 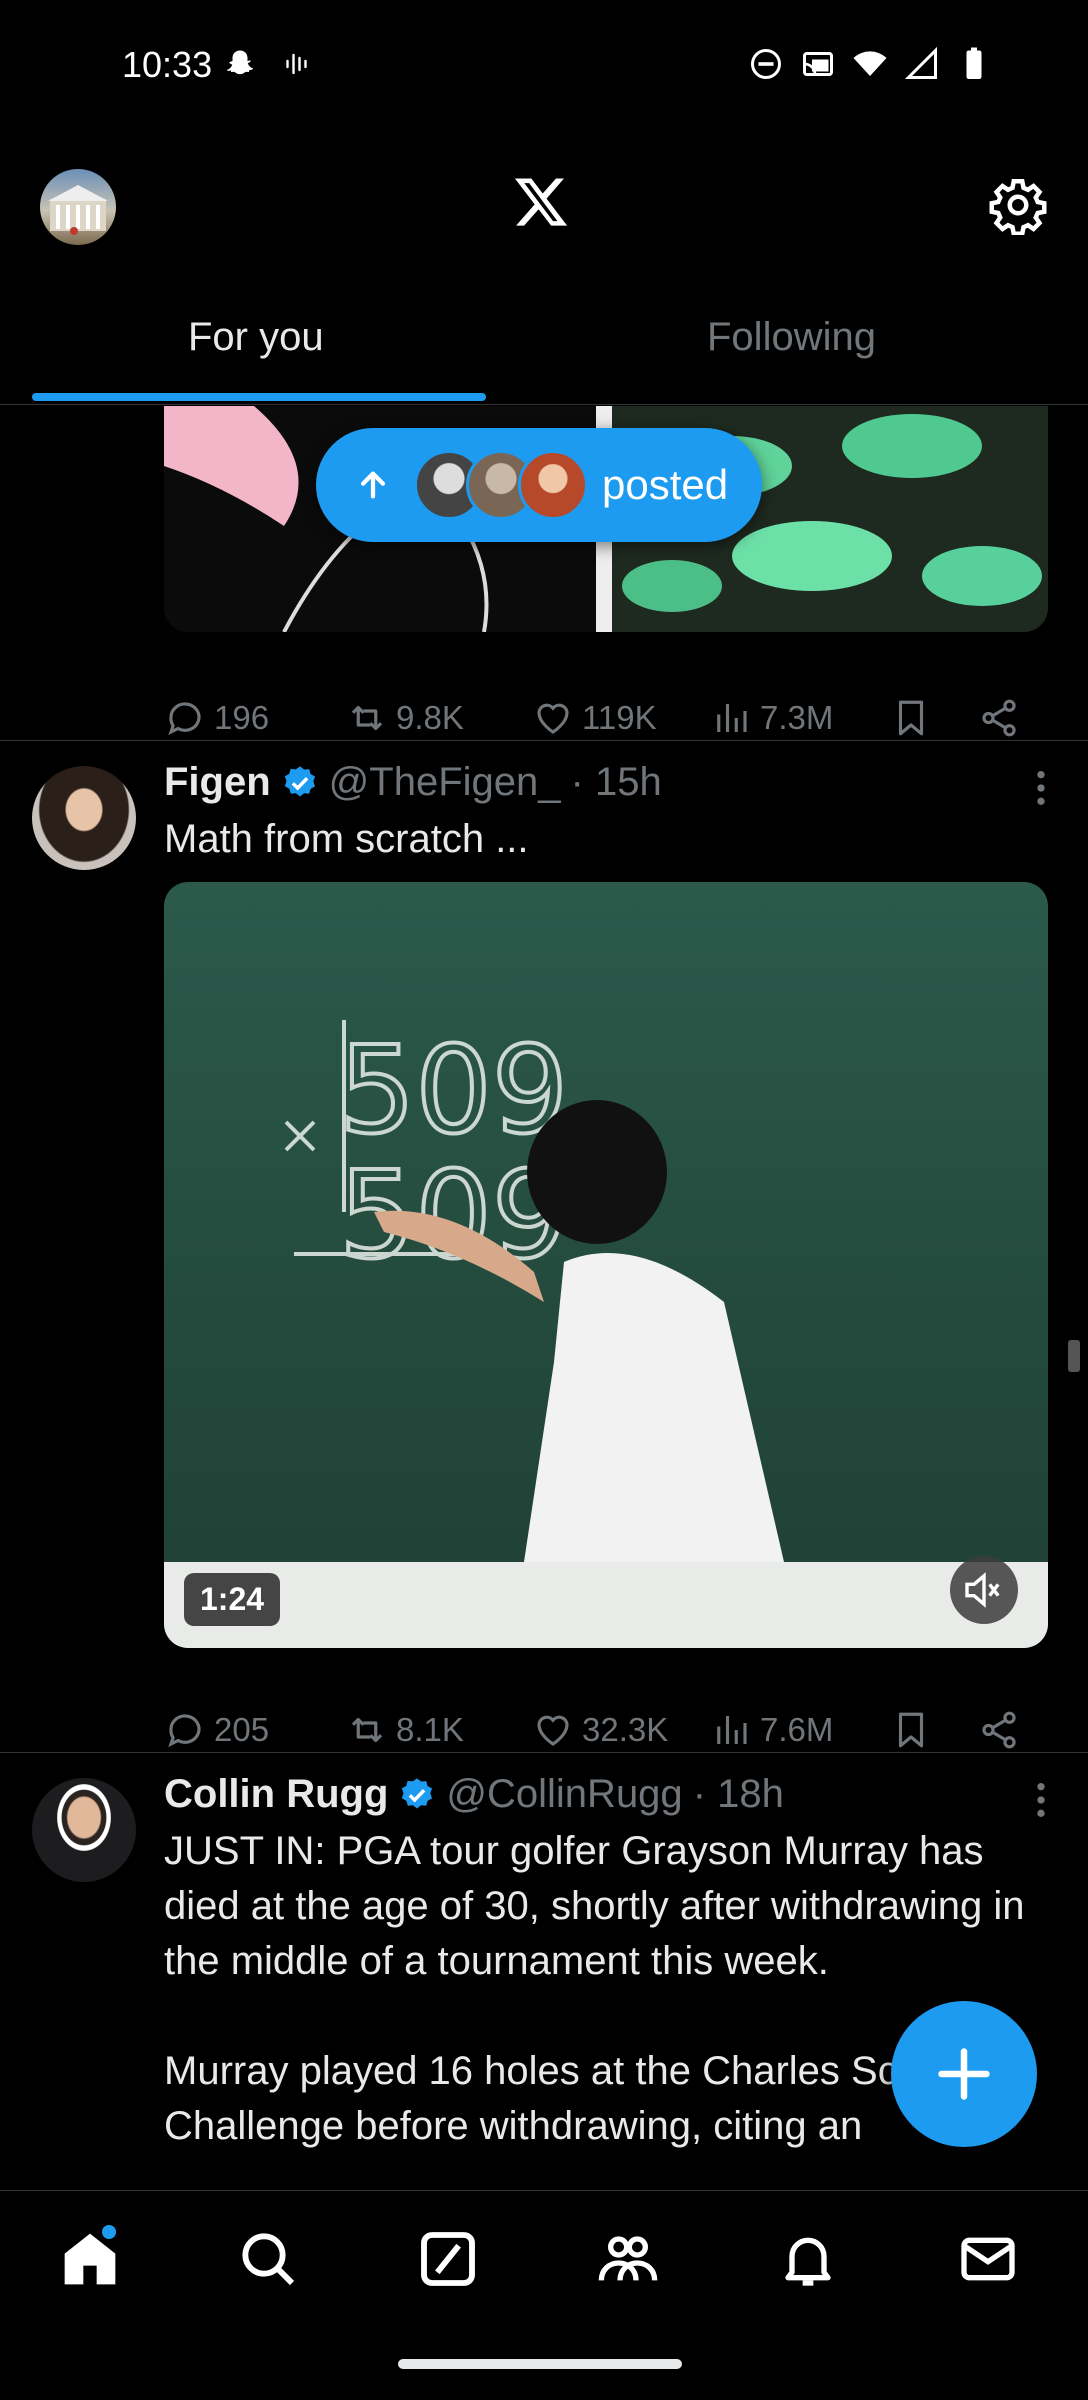 What do you see at coordinates (296, 64) in the screenshot?
I see `voice-wave-icon` at bounding box center [296, 64].